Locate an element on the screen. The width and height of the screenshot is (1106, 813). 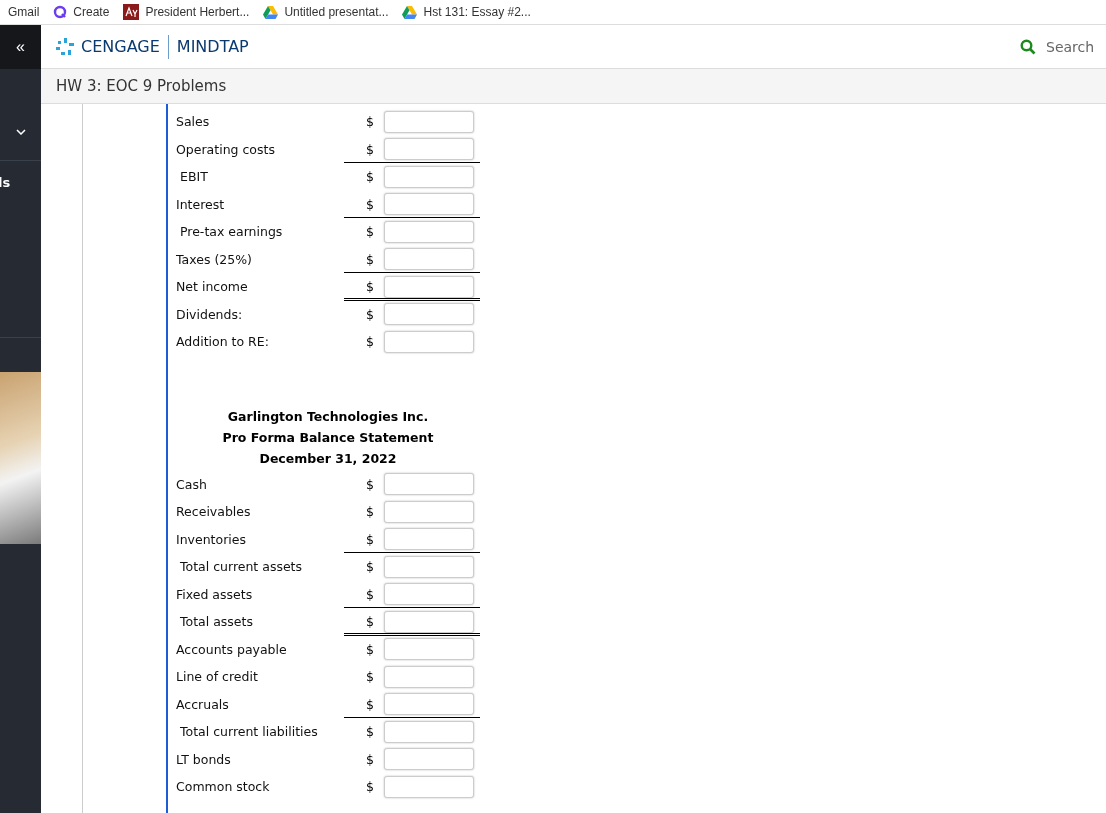
ay-logo-icon is located at coordinates (131, 12).